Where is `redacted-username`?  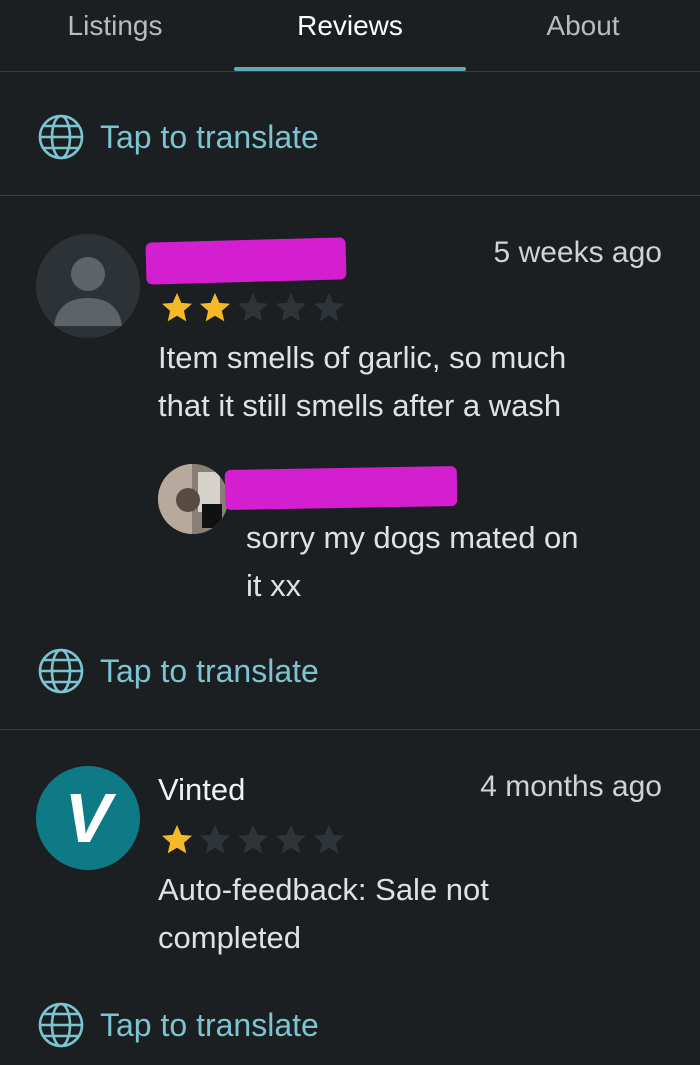 redacted-username is located at coordinates (246, 261).